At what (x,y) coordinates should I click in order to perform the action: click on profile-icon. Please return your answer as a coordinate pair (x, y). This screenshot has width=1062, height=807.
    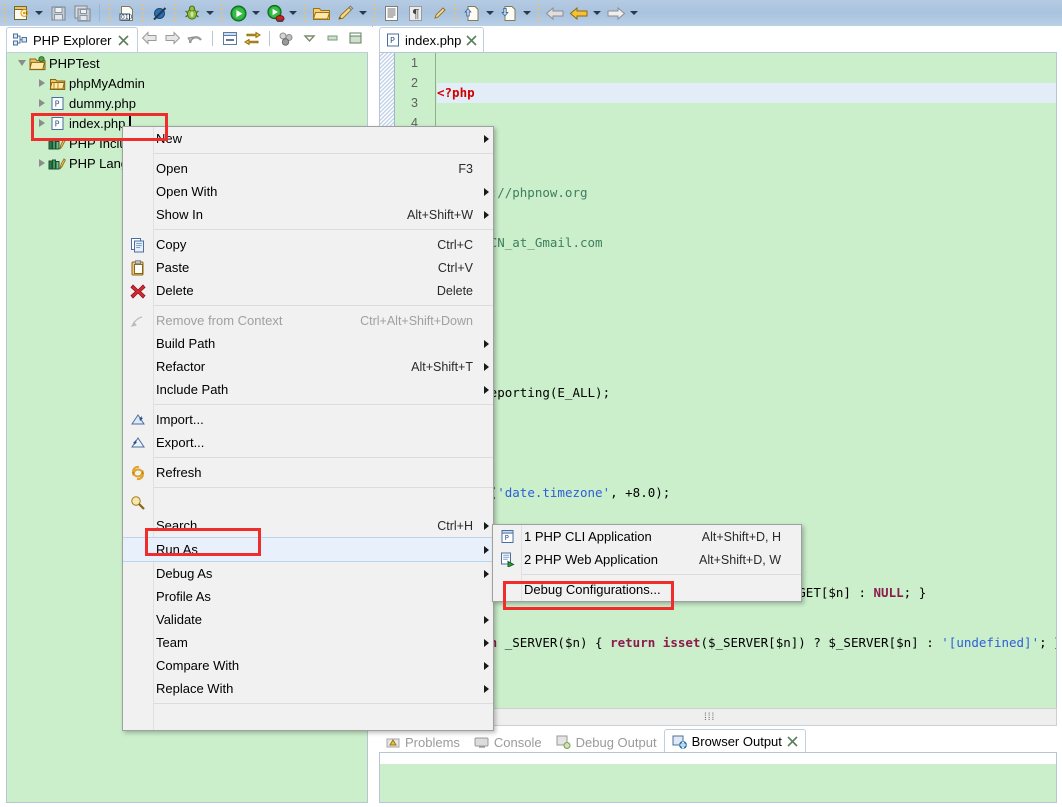
    Looking at the image, I should click on (275, 13).